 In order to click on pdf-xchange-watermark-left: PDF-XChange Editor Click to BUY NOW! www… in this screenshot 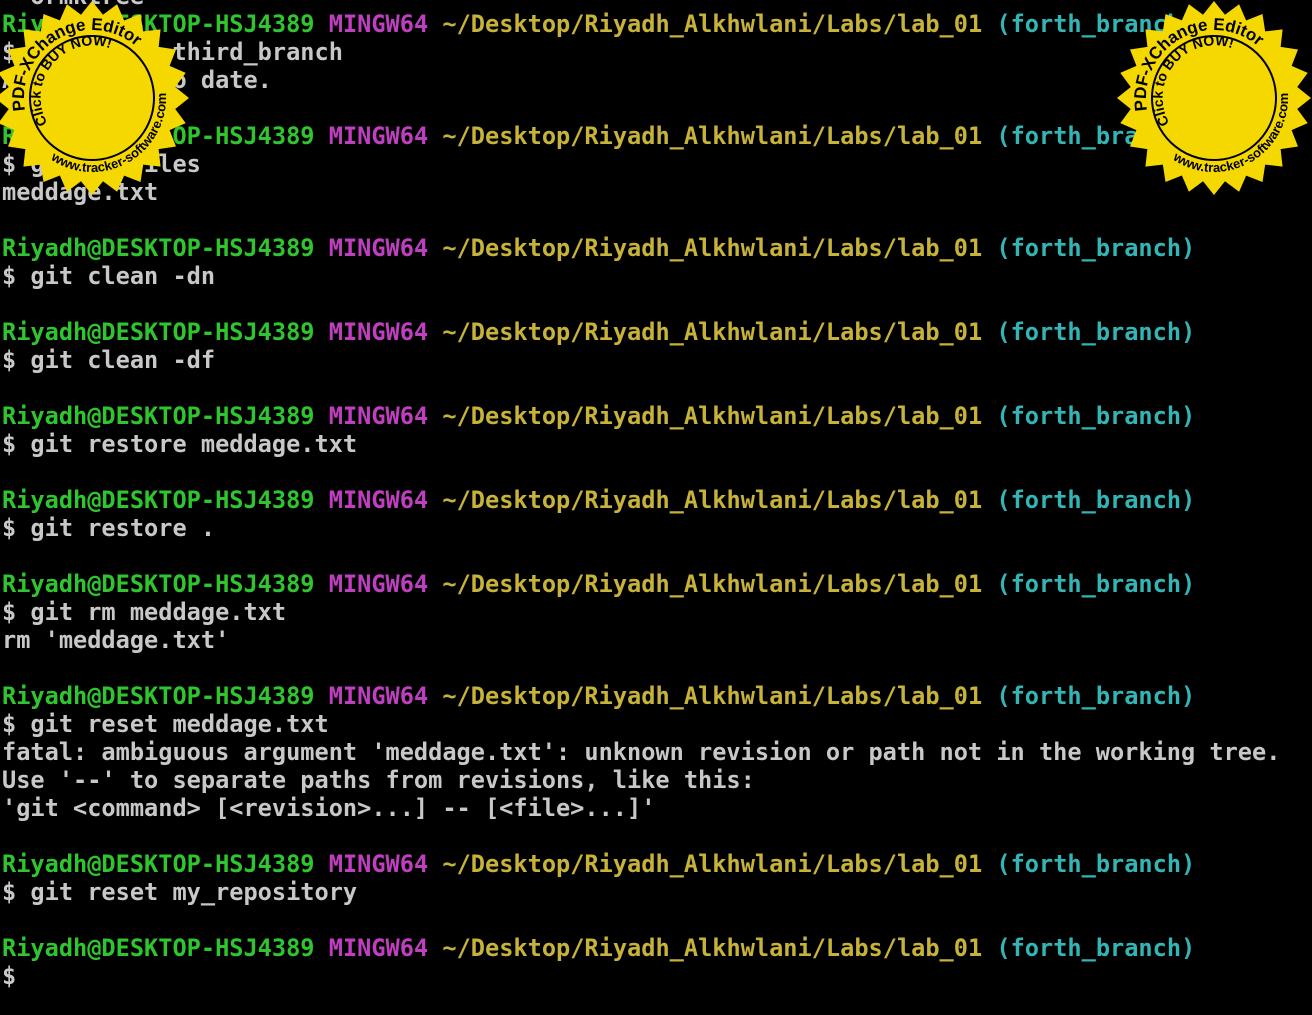, I will do `click(96, 99)`.